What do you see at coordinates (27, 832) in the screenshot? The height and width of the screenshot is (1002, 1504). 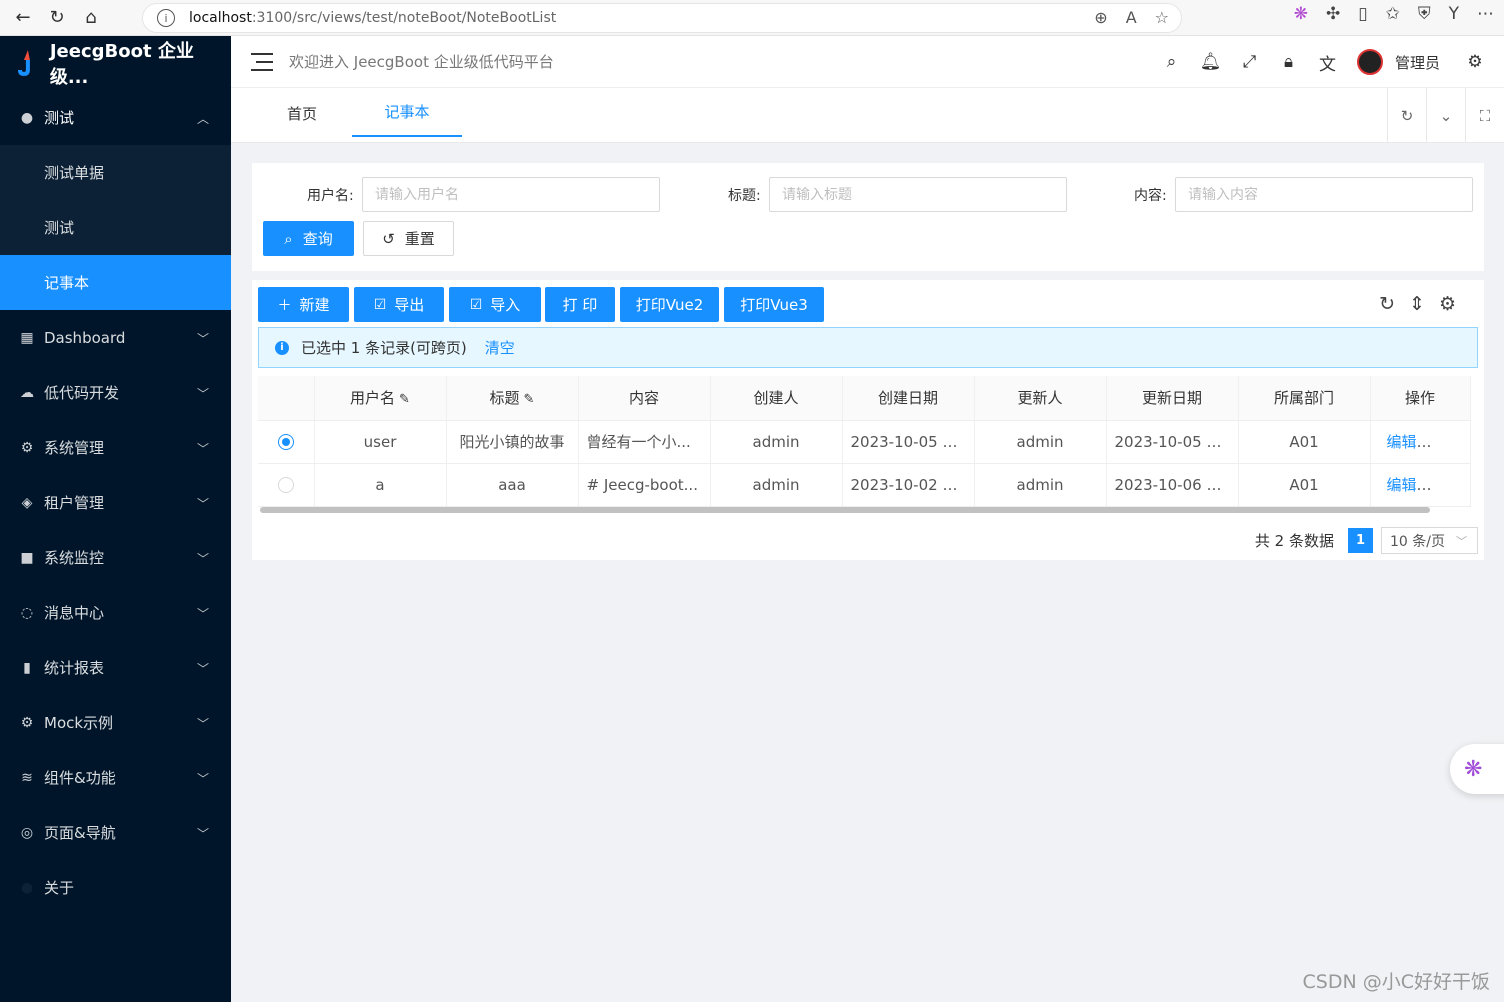 I see `chrome-icon: ◎` at bounding box center [27, 832].